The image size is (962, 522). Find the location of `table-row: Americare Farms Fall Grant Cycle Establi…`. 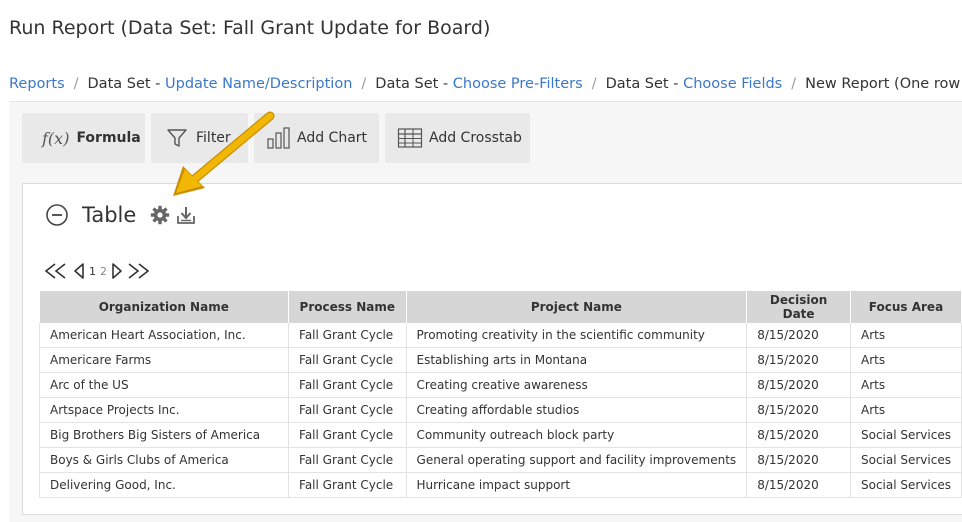

table-row: Americare Farms Fall Grant Cycle Establi… is located at coordinates (500, 360).